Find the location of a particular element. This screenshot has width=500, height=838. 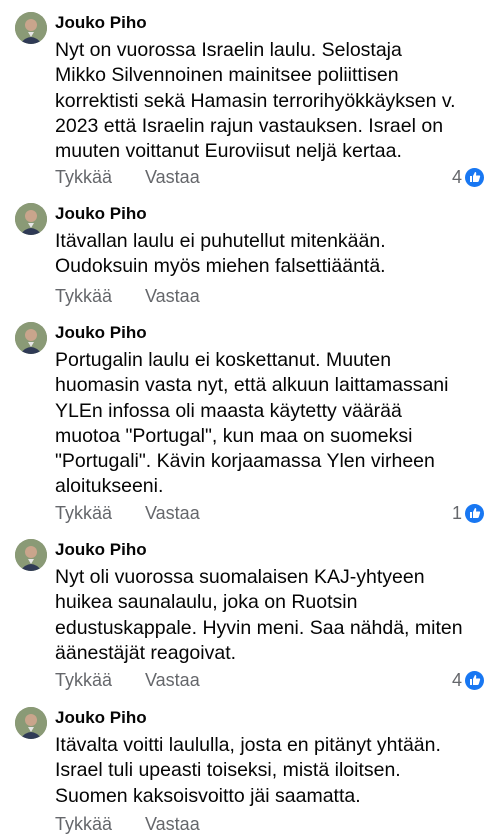

reaction-count: 1 is located at coordinates (468, 513).